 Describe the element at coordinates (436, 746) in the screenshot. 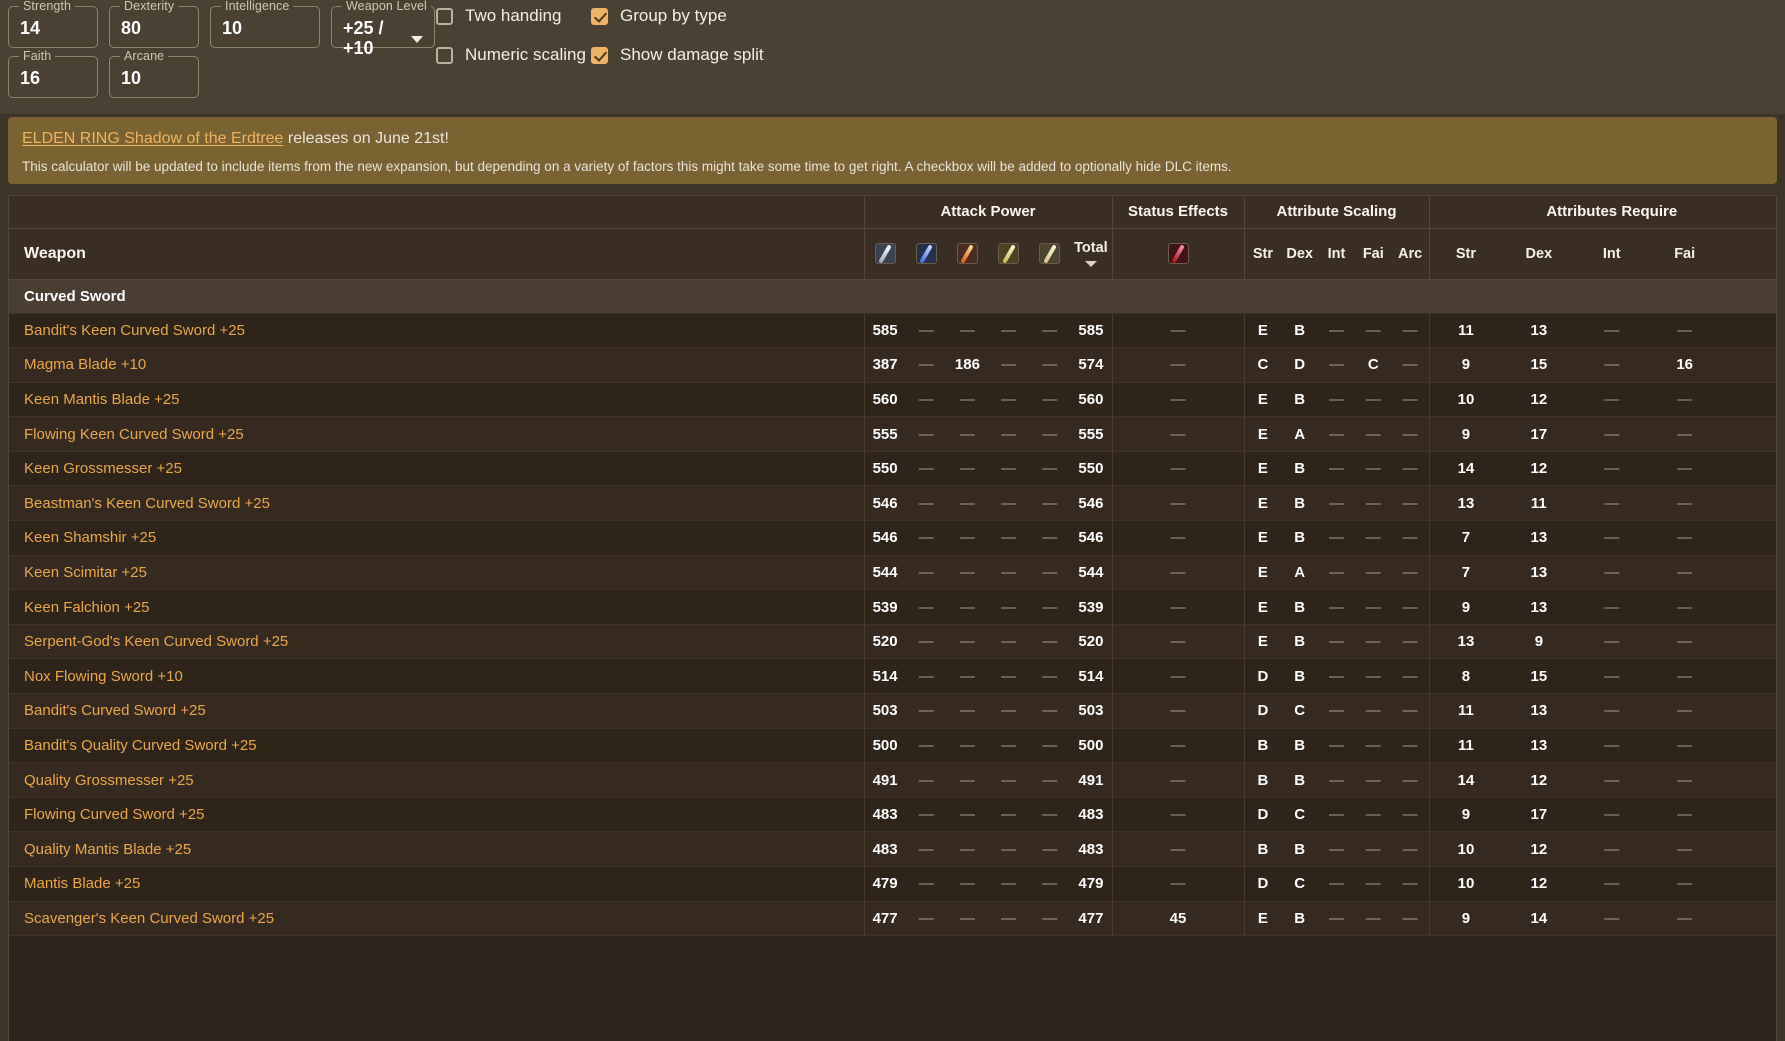

I see `weapon-name-cell: Bandit's Quality Curved Sword +25` at that location.